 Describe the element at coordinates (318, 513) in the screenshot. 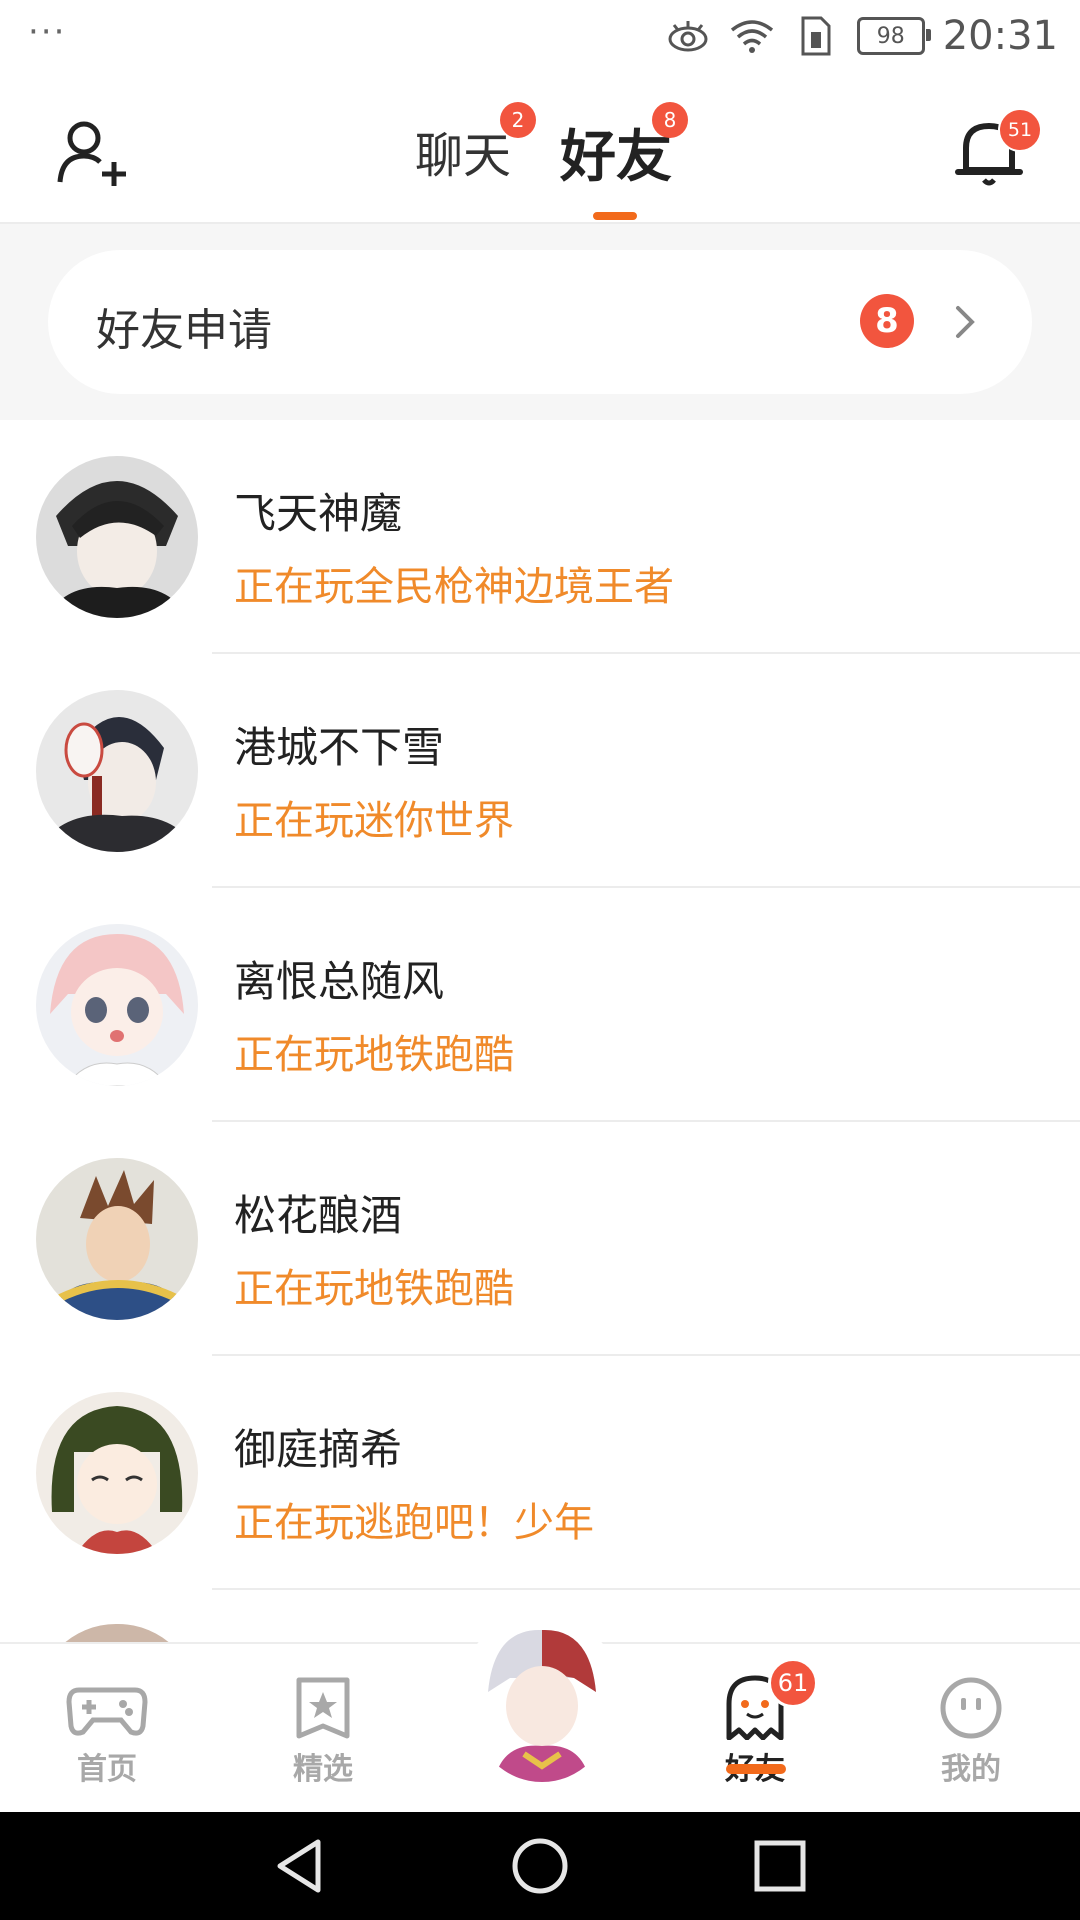

I see `friend-name: 飞天神魔` at that location.